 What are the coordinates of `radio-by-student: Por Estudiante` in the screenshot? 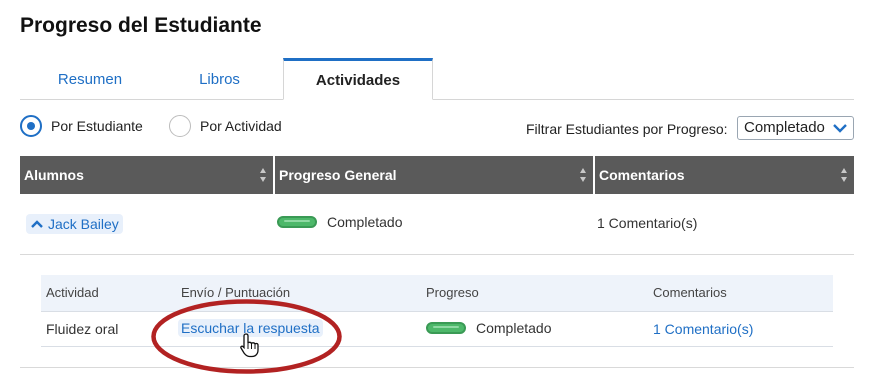 It's located at (81, 126).